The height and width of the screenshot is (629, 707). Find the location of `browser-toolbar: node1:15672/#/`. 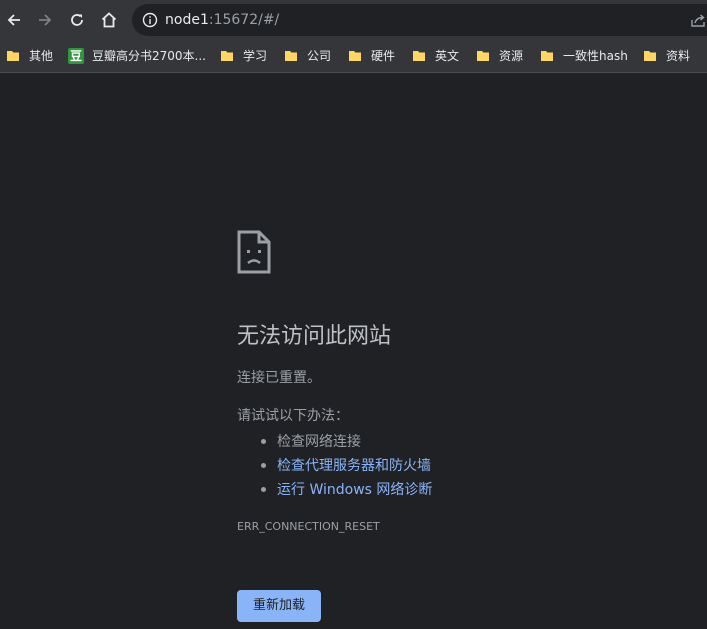

browser-toolbar: node1:15672/#/ is located at coordinates (353, 20).